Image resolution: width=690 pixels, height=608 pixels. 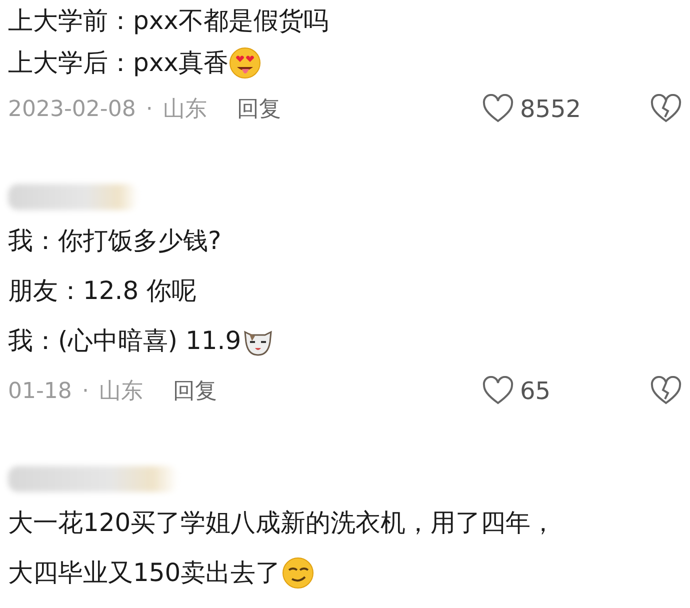 I want to click on like-count: 8552, so click(x=551, y=109).